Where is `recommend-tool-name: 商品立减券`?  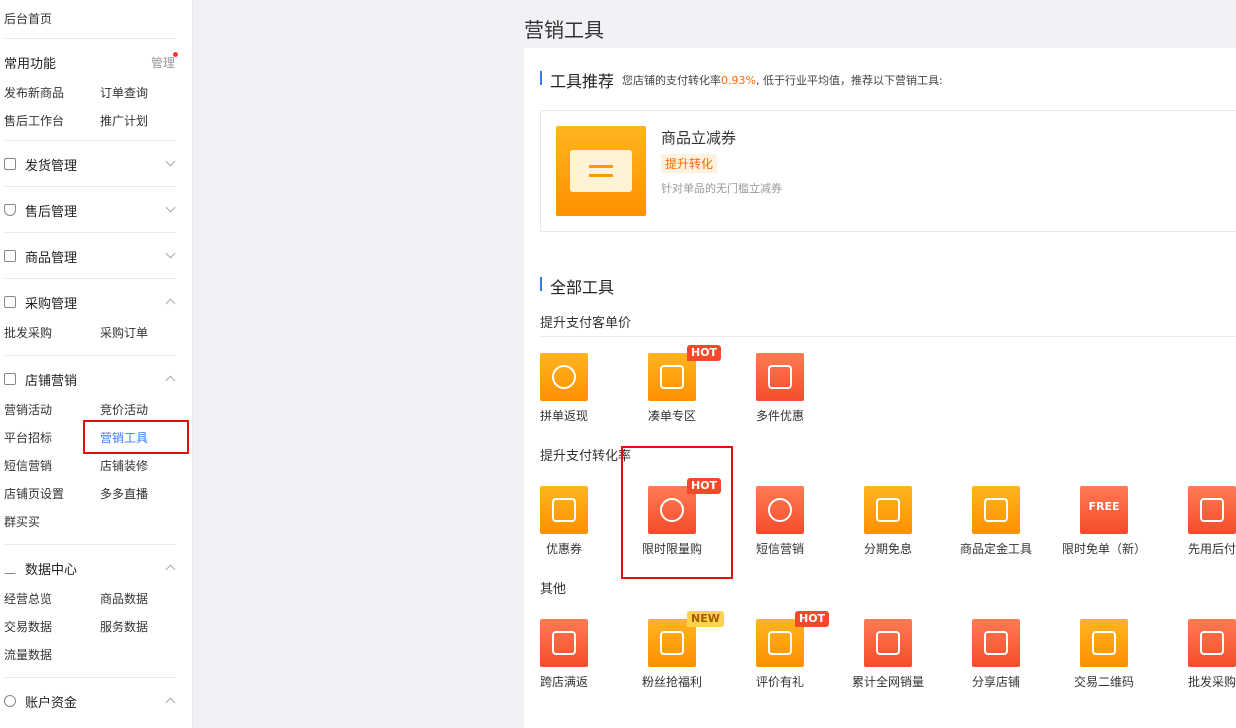 recommend-tool-name: 商品立减券 is located at coordinates (698, 137).